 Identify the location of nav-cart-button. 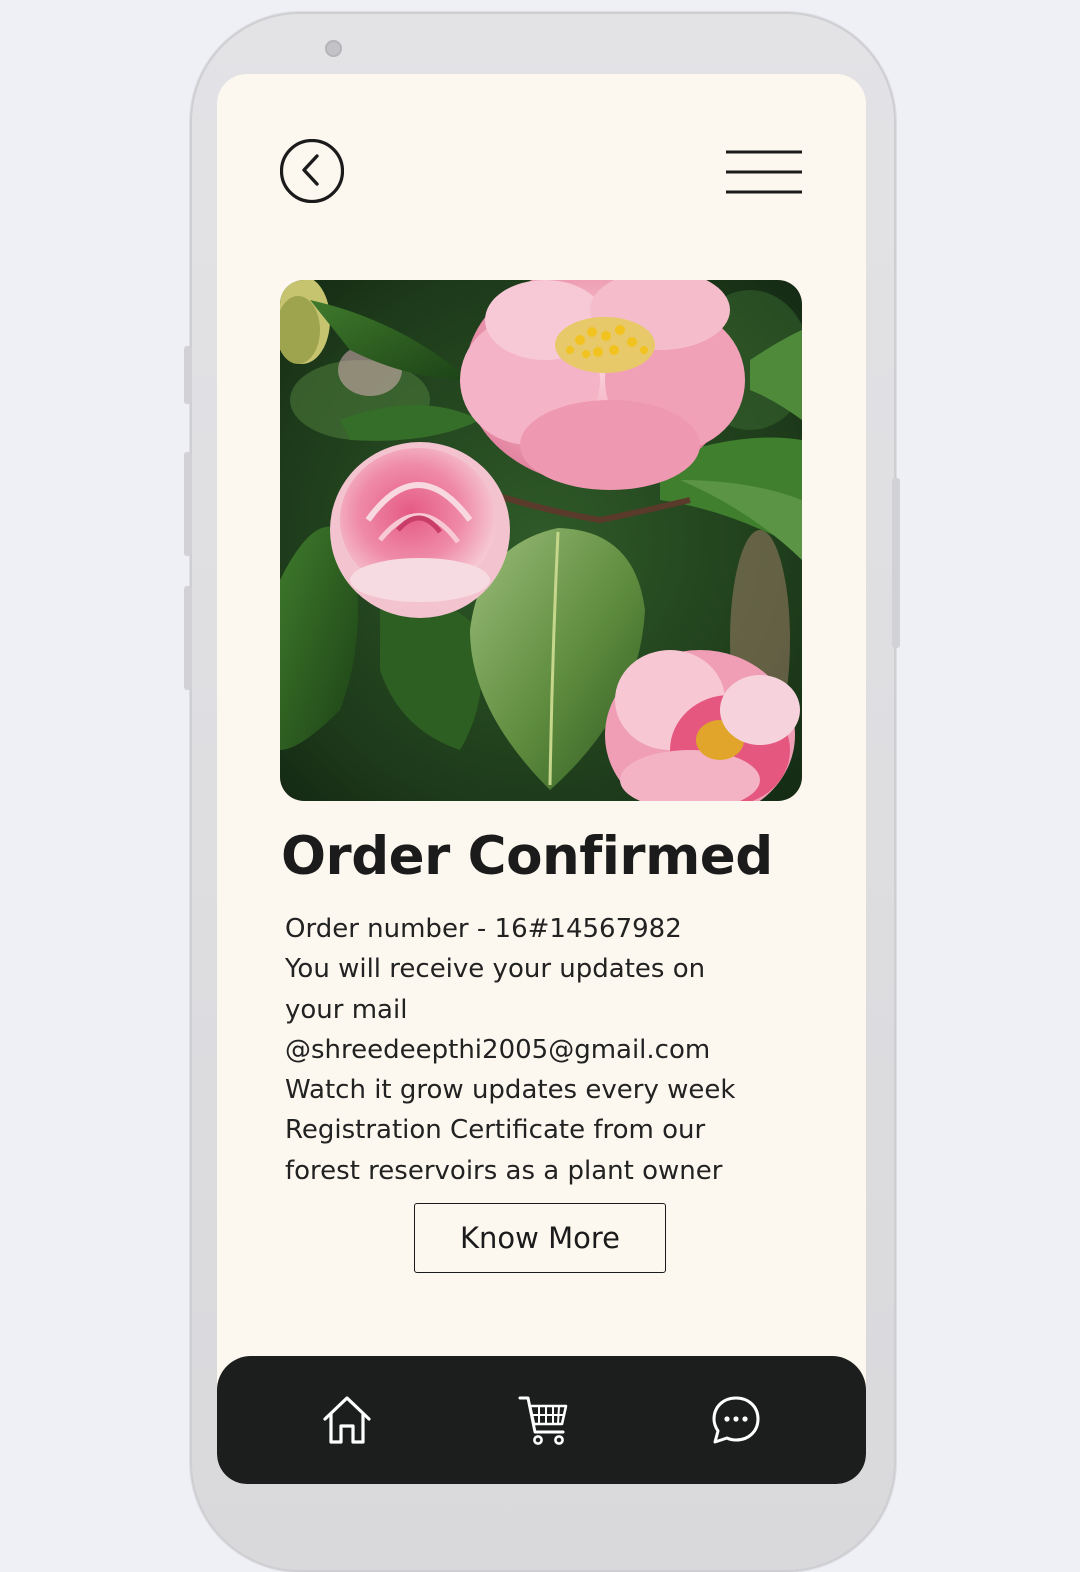
(545, 1420).